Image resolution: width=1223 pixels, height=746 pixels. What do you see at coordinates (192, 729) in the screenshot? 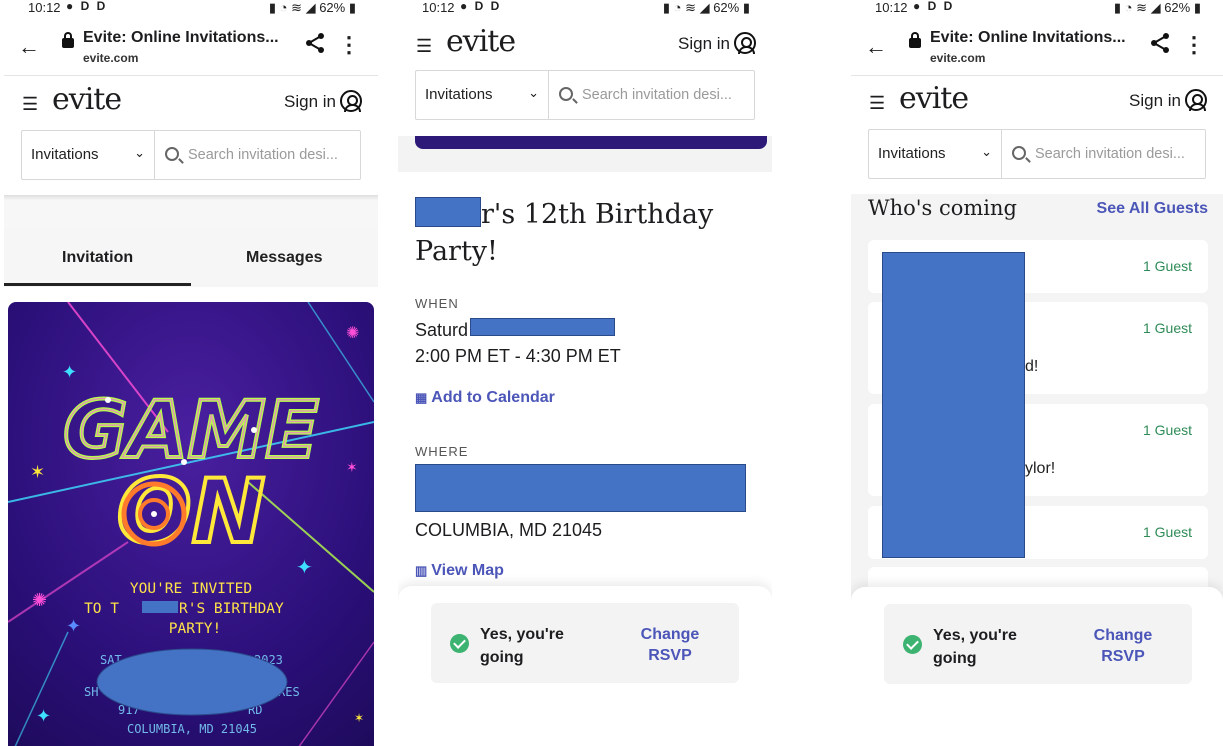
I see `card-city: COLUMBIA, MD 21045` at bounding box center [192, 729].